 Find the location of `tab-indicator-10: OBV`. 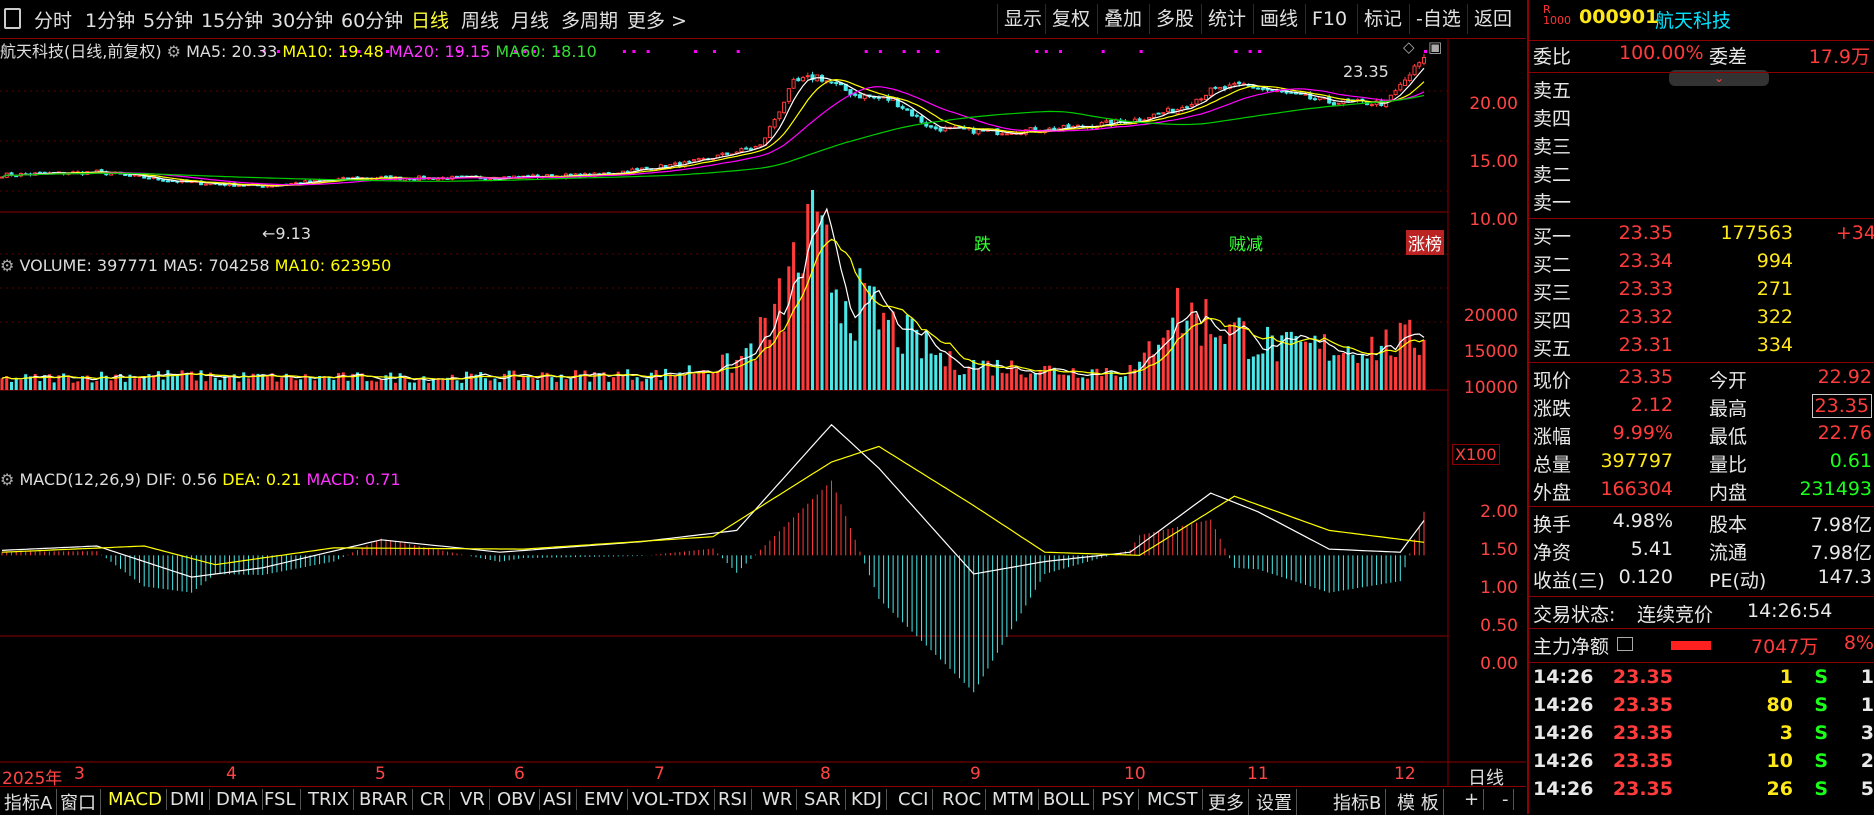

tab-indicator-10: OBV is located at coordinates (519, 799).